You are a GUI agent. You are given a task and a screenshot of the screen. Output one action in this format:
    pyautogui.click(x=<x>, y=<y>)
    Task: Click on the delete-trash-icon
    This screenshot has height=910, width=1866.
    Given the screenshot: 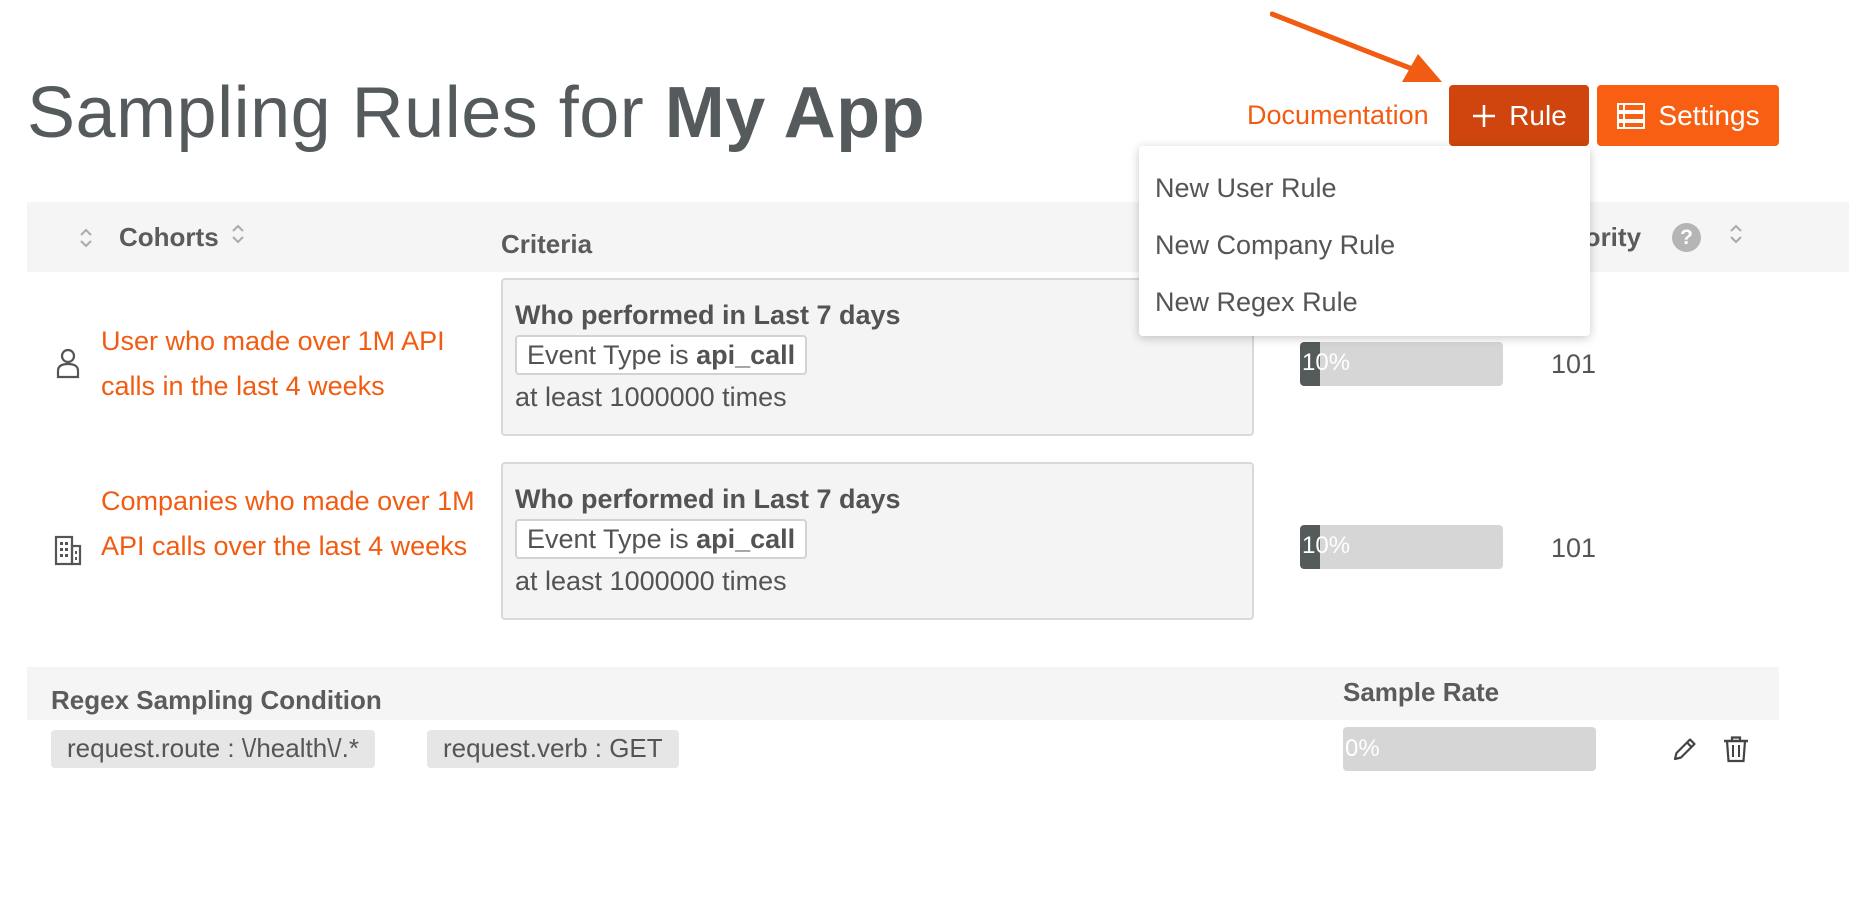 What is the action you would take?
    pyautogui.click(x=1736, y=749)
    